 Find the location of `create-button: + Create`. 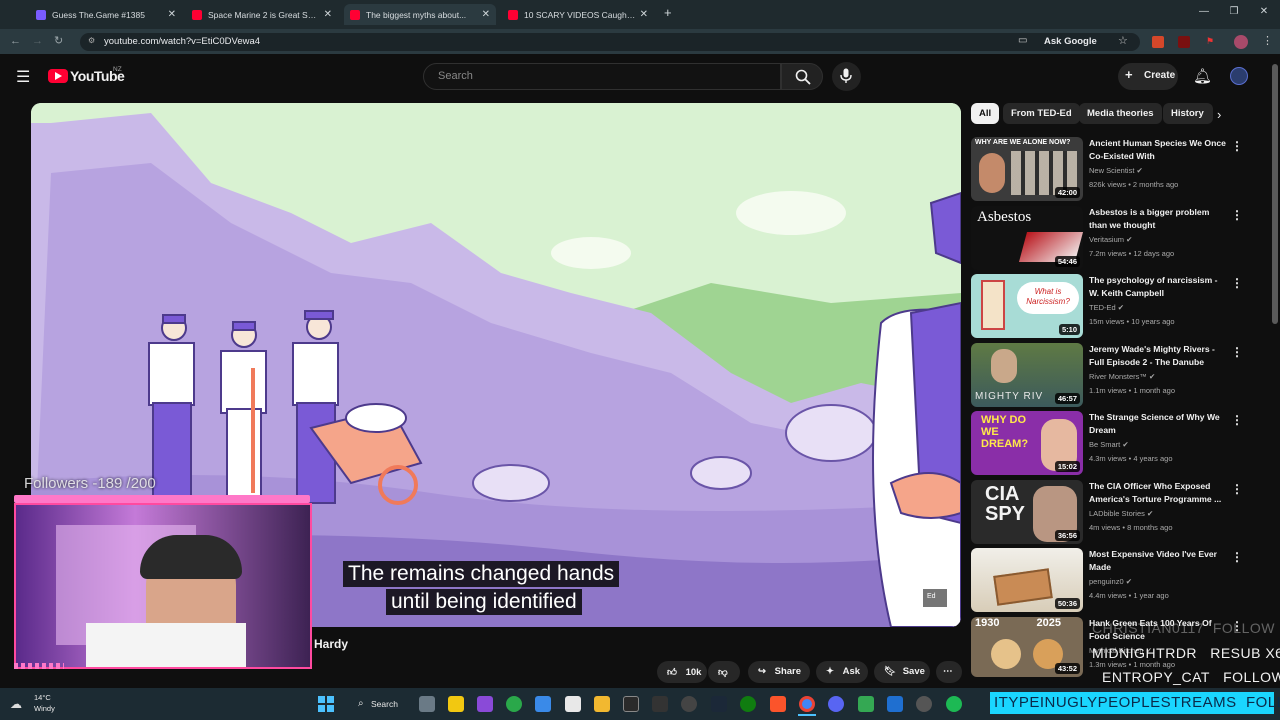

create-button: + Create is located at coordinates (1148, 76).